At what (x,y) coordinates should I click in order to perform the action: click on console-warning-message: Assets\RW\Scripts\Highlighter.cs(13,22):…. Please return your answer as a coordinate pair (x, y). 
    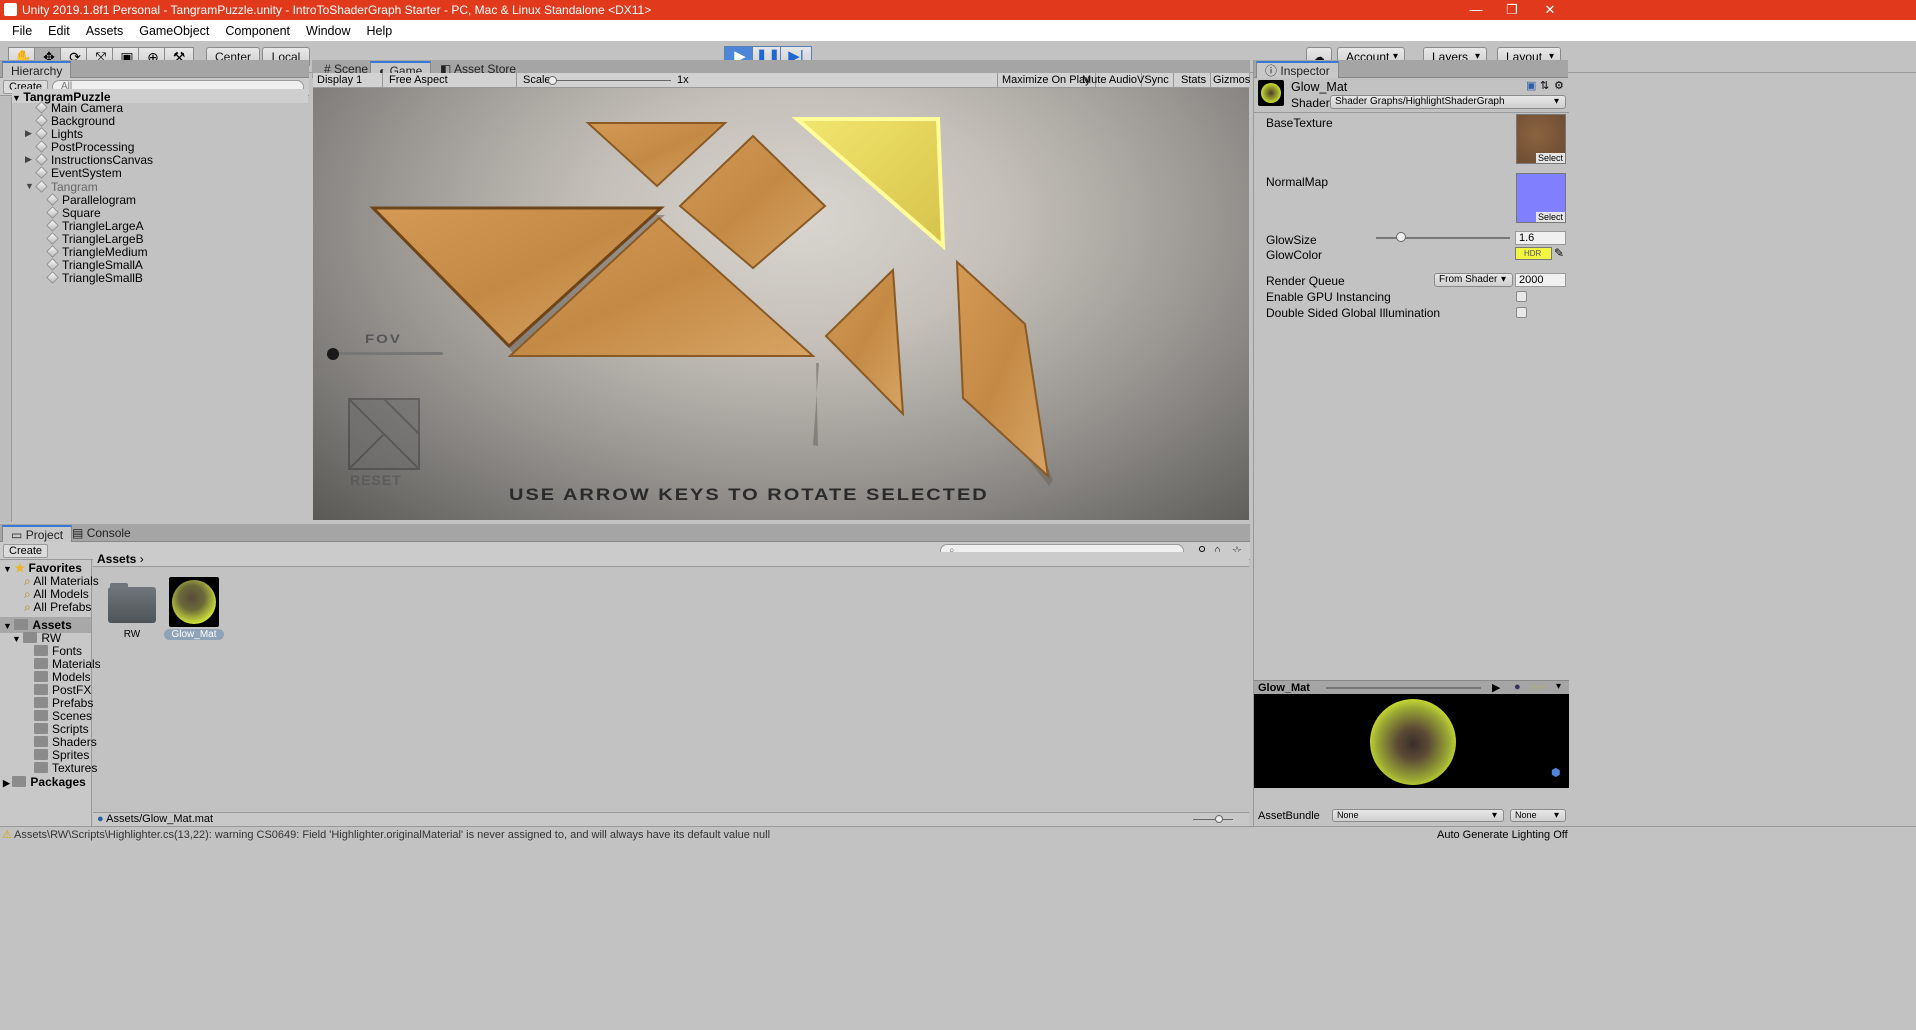
    Looking at the image, I should click on (392, 835).